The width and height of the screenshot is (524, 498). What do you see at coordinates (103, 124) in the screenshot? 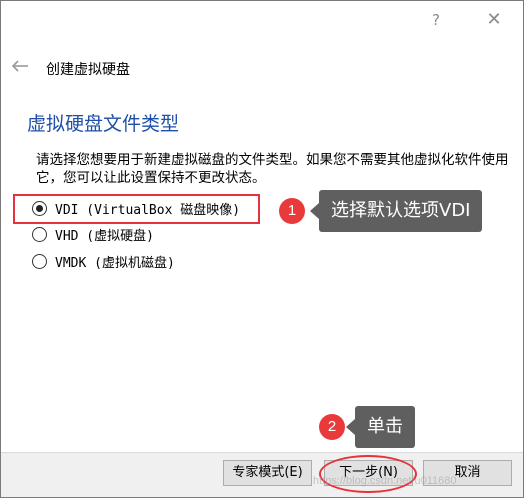
I see `page-heading: 虚拟硬盘文件类型` at bounding box center [103, 124].